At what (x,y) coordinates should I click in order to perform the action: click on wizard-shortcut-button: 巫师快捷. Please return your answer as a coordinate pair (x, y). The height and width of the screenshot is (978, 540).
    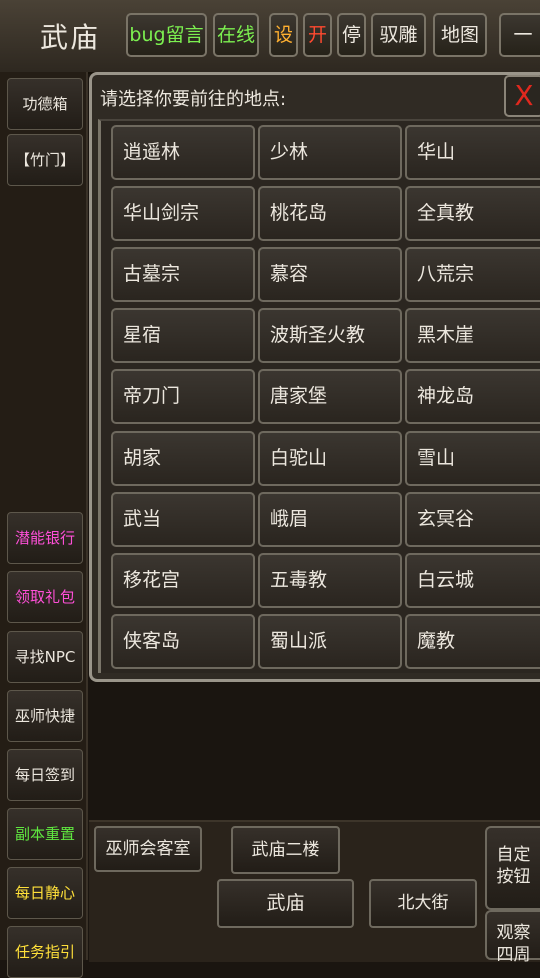
    Looking at the image, I should click on (45, 716).